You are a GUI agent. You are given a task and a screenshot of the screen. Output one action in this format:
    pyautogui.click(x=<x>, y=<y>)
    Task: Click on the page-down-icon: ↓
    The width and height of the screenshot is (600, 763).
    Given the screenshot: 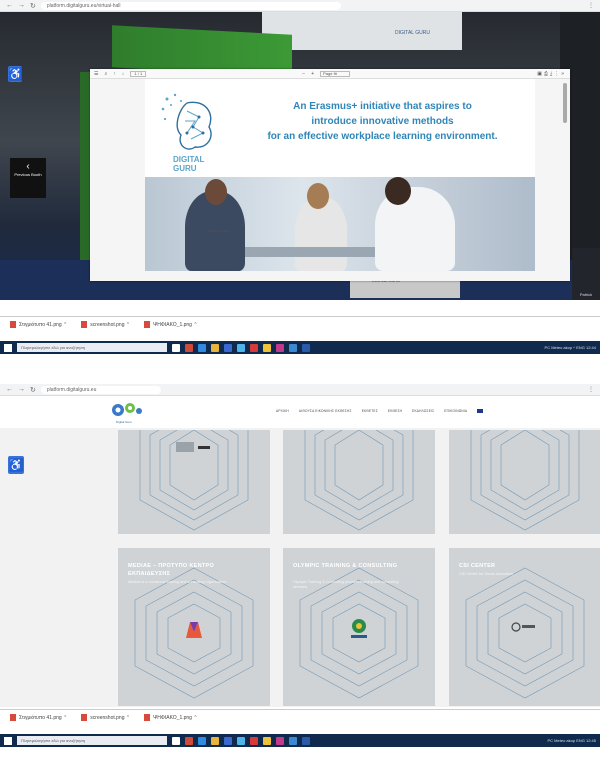 What is the action you would take?
    pyautogui.click(x=123, y=74)
    